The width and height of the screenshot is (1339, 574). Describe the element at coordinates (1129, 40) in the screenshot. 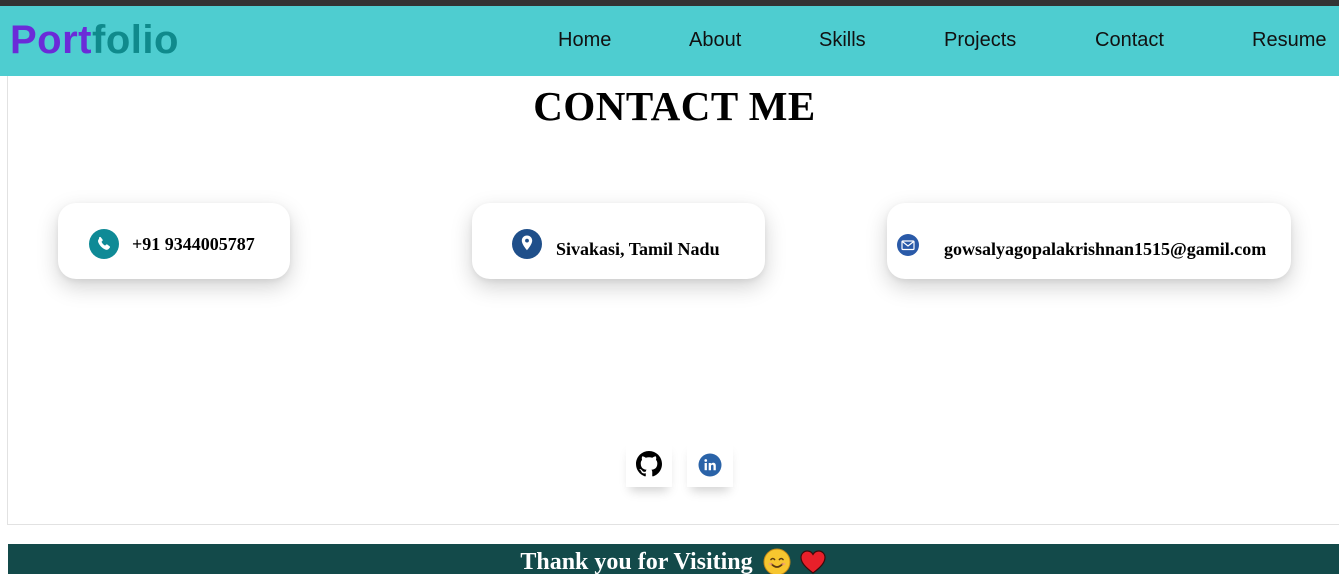

I see `nav-contact: Contact` at that location.